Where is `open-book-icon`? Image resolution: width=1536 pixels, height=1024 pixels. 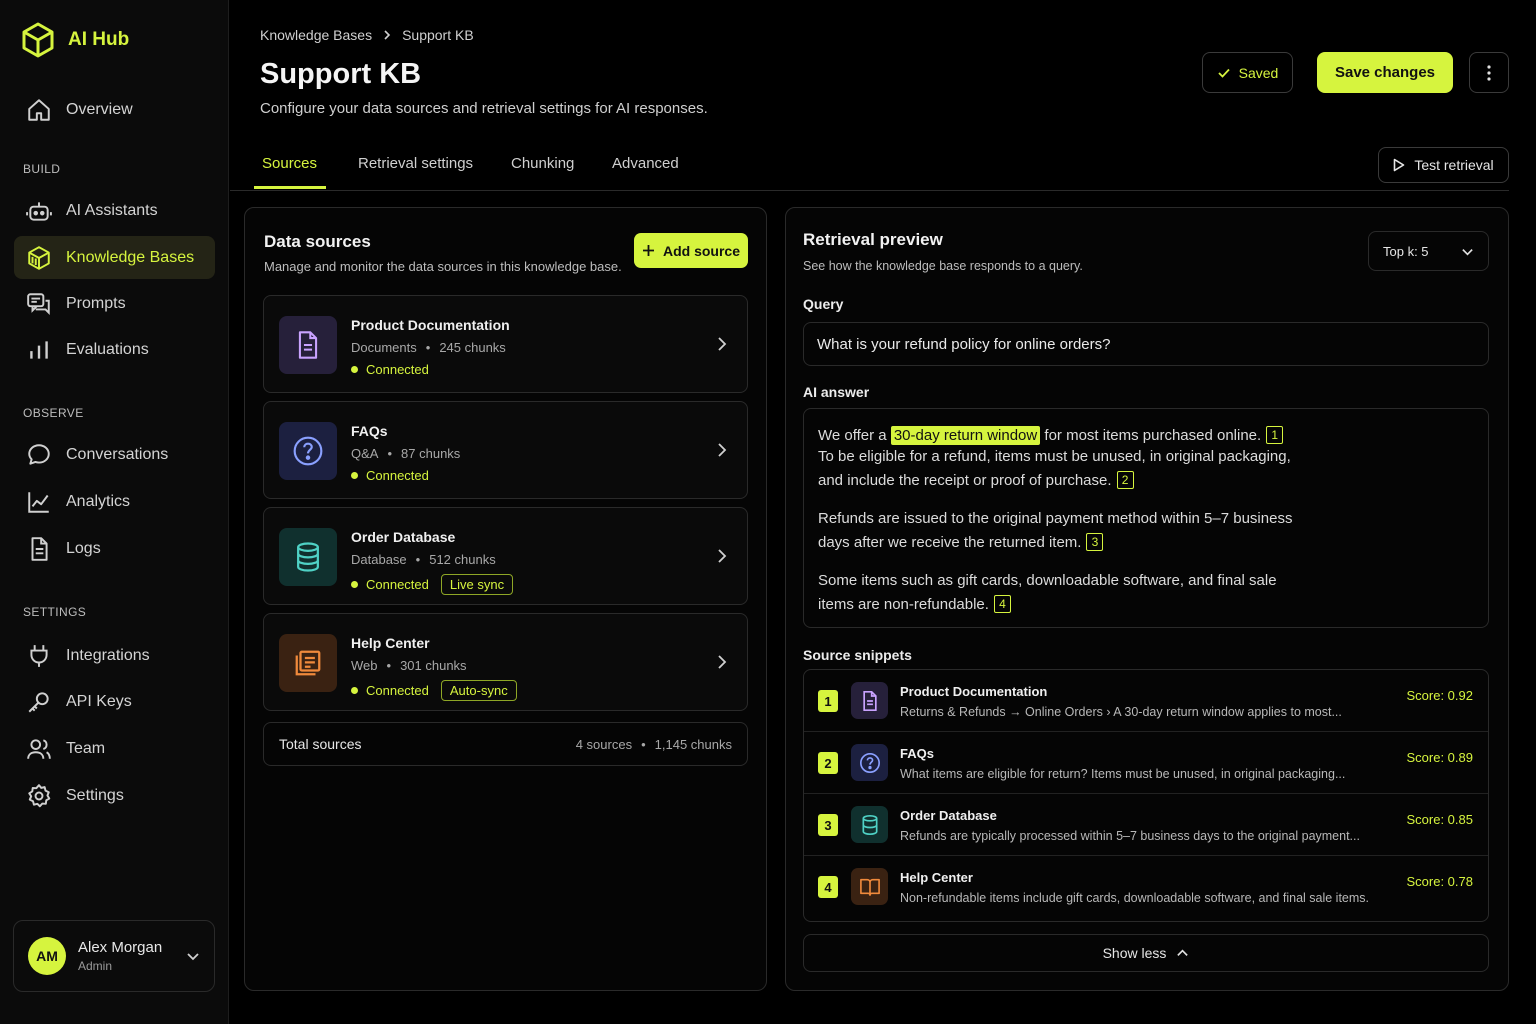 open-book-icon is located at coordinates (869, 886).